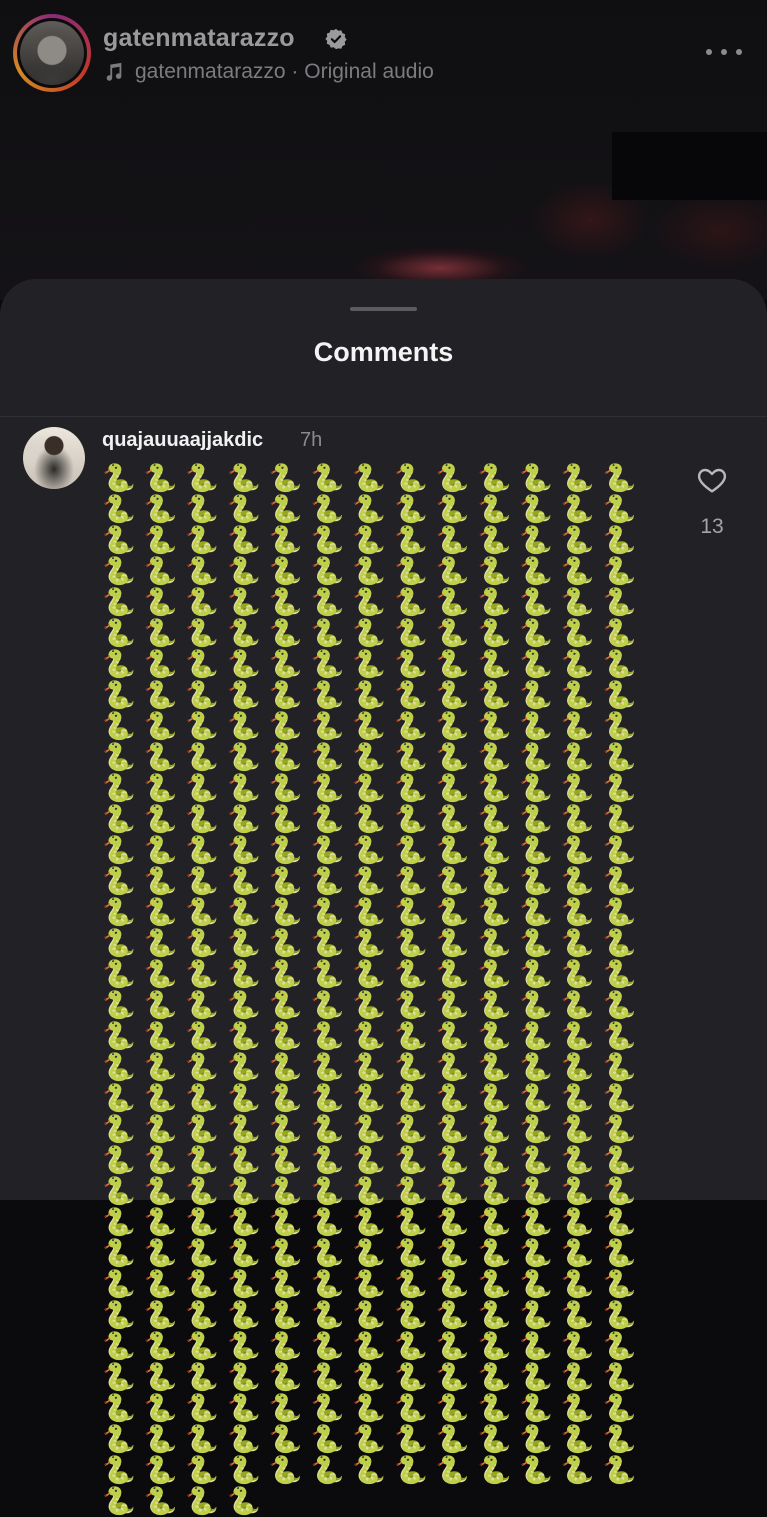 This screenshot has height=1517, width=767. I want to click on reel-author-avatar, so click(52, 53).